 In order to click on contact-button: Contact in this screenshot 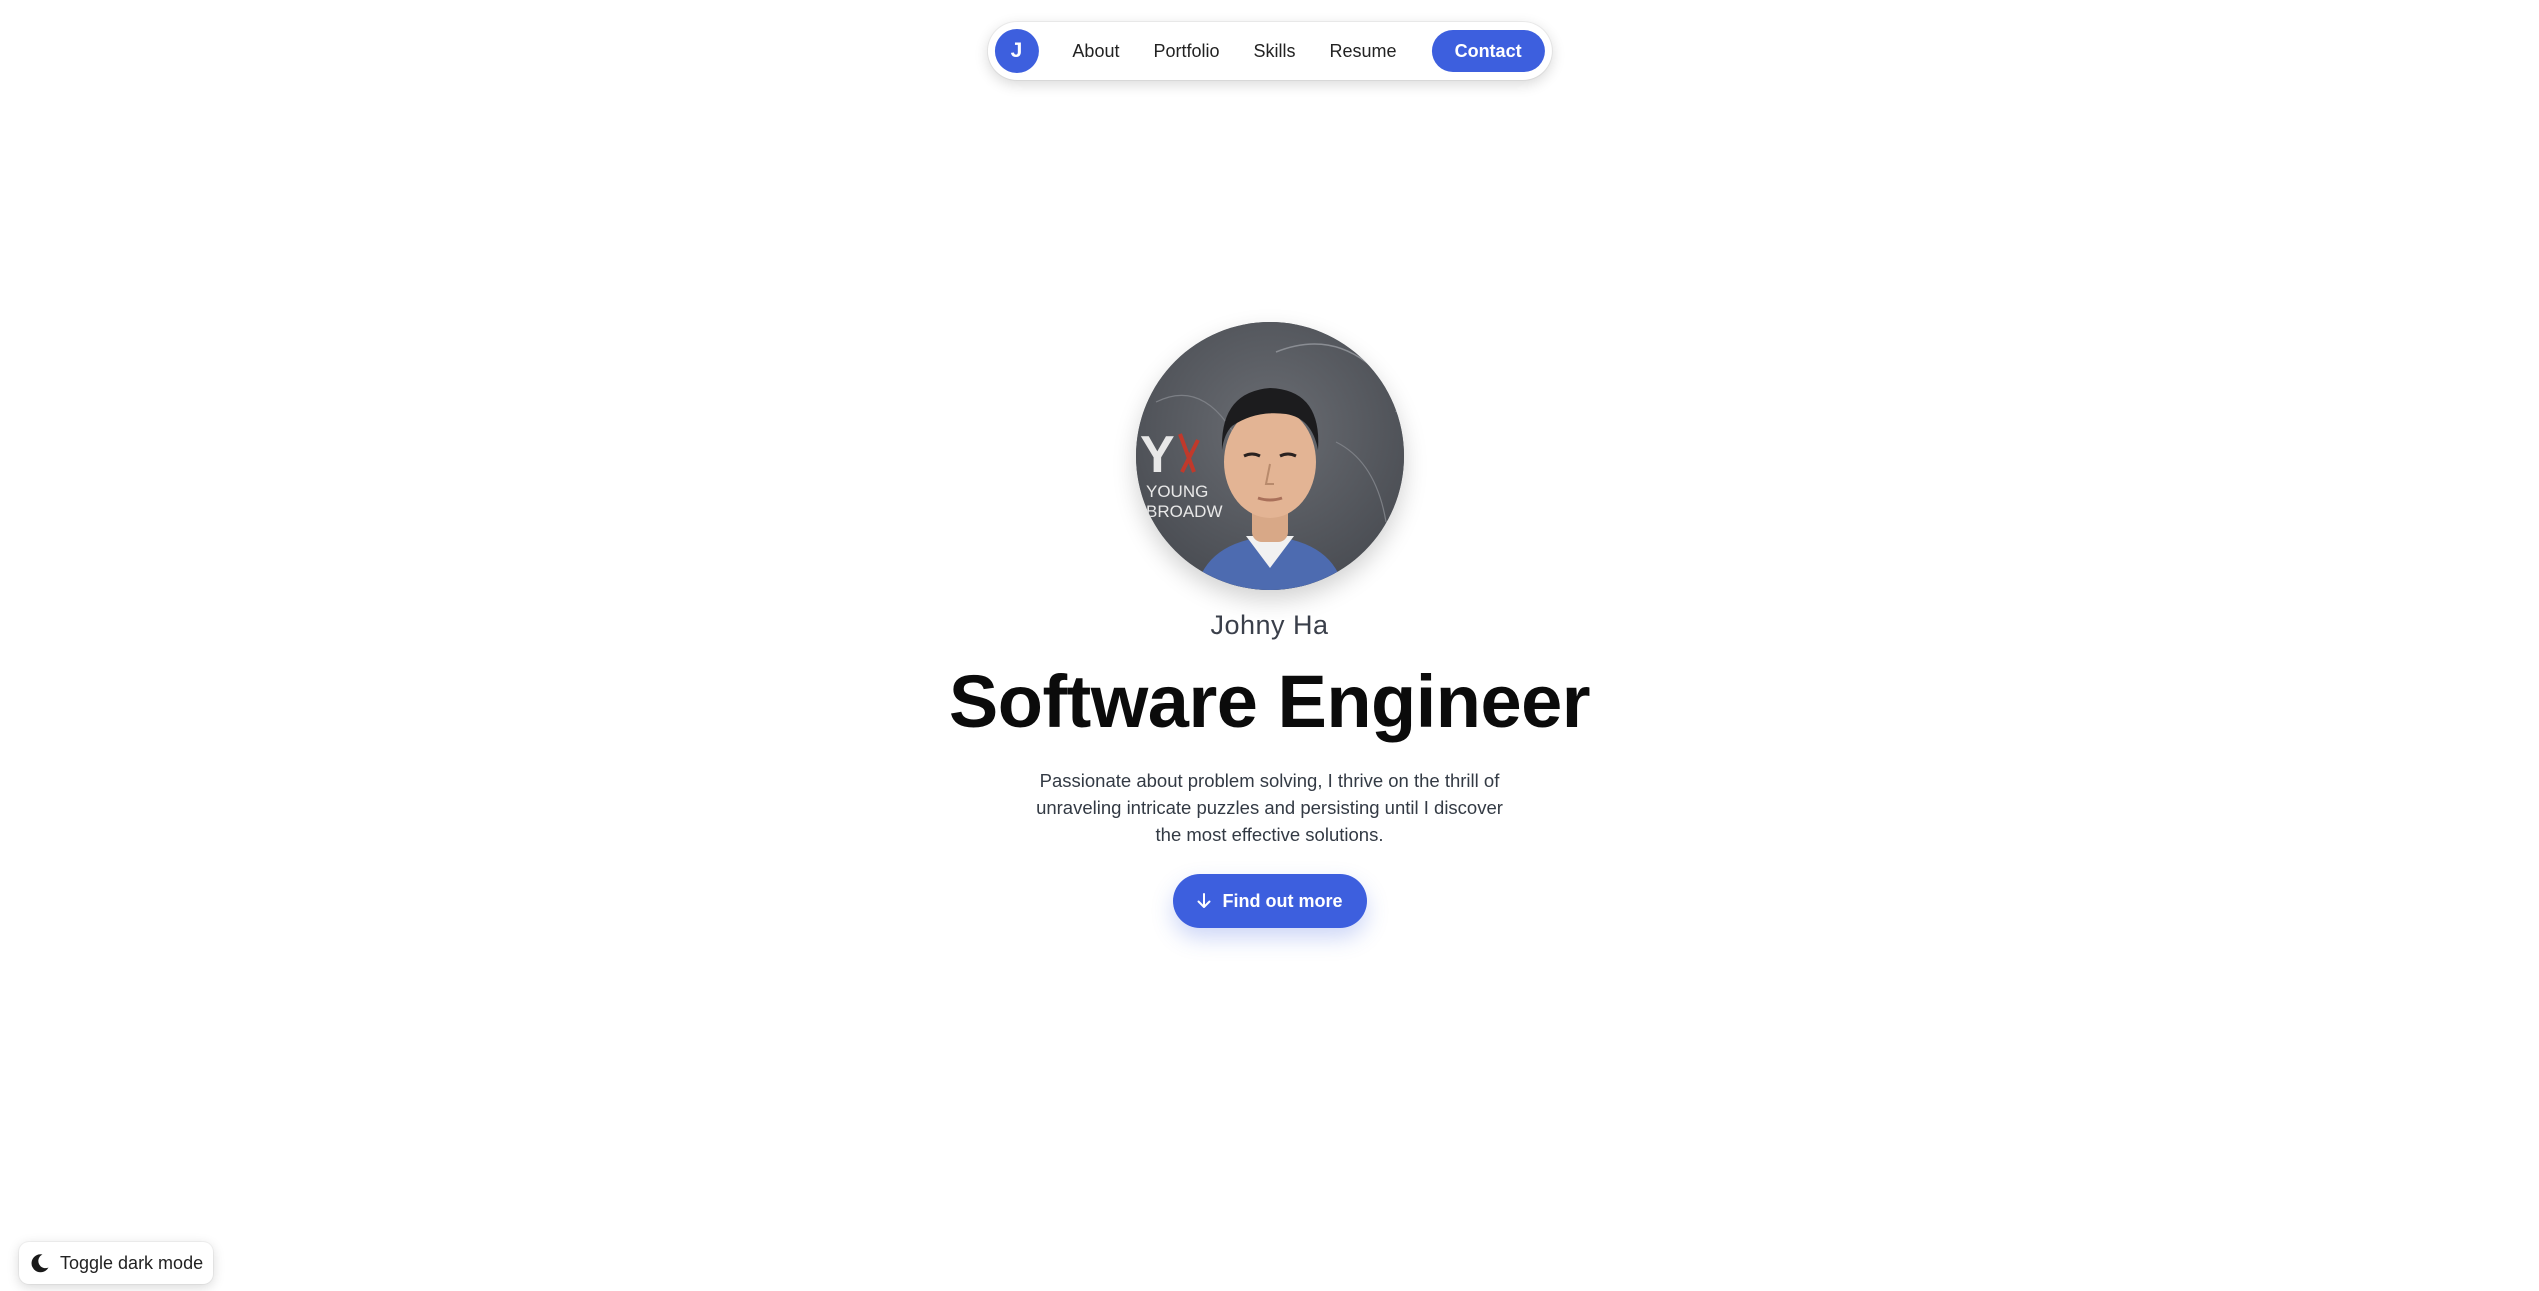, I will do `click(1488, 51)`.